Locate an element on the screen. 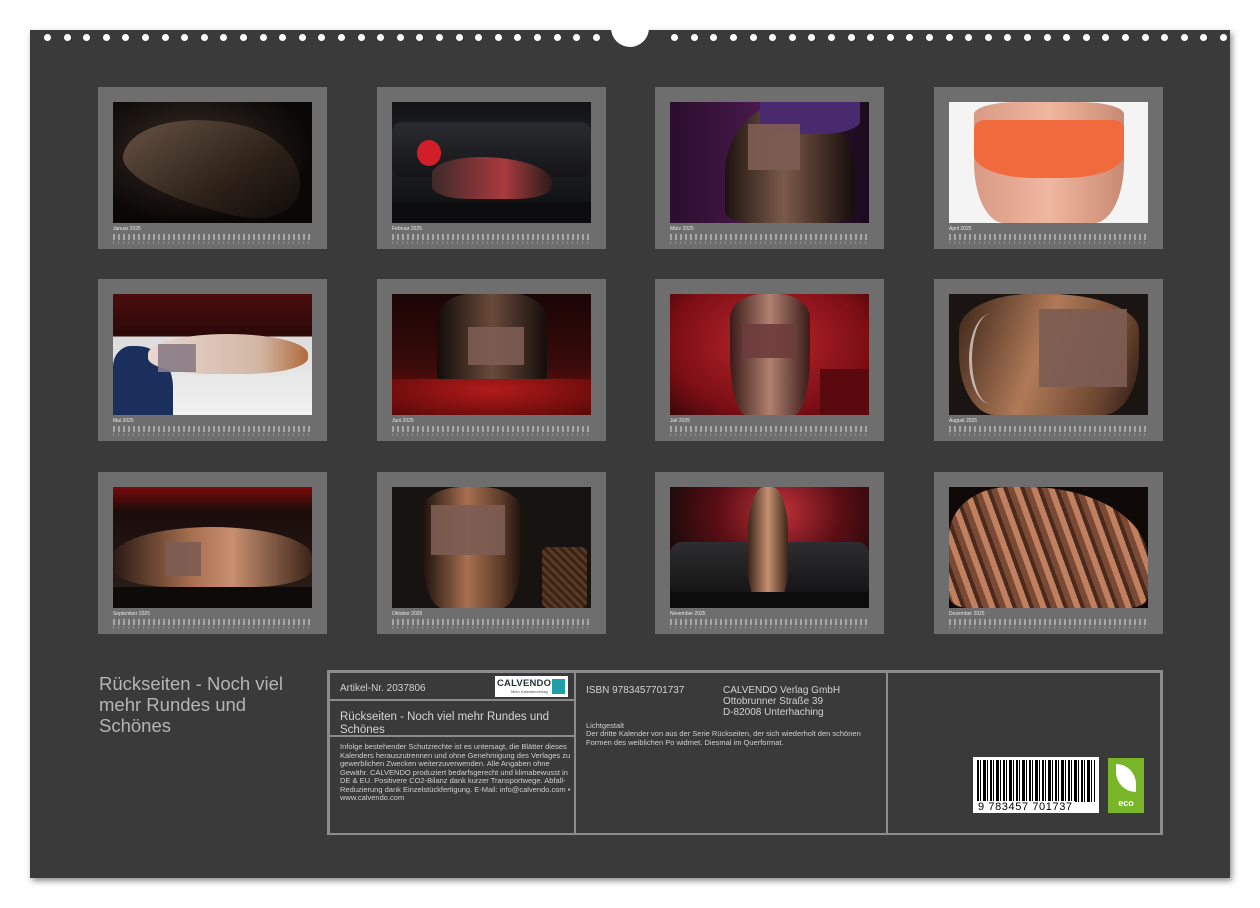 The image size is (1260, 908). month-tile-july: Juli 2025 is located at coordinates (769, 360).